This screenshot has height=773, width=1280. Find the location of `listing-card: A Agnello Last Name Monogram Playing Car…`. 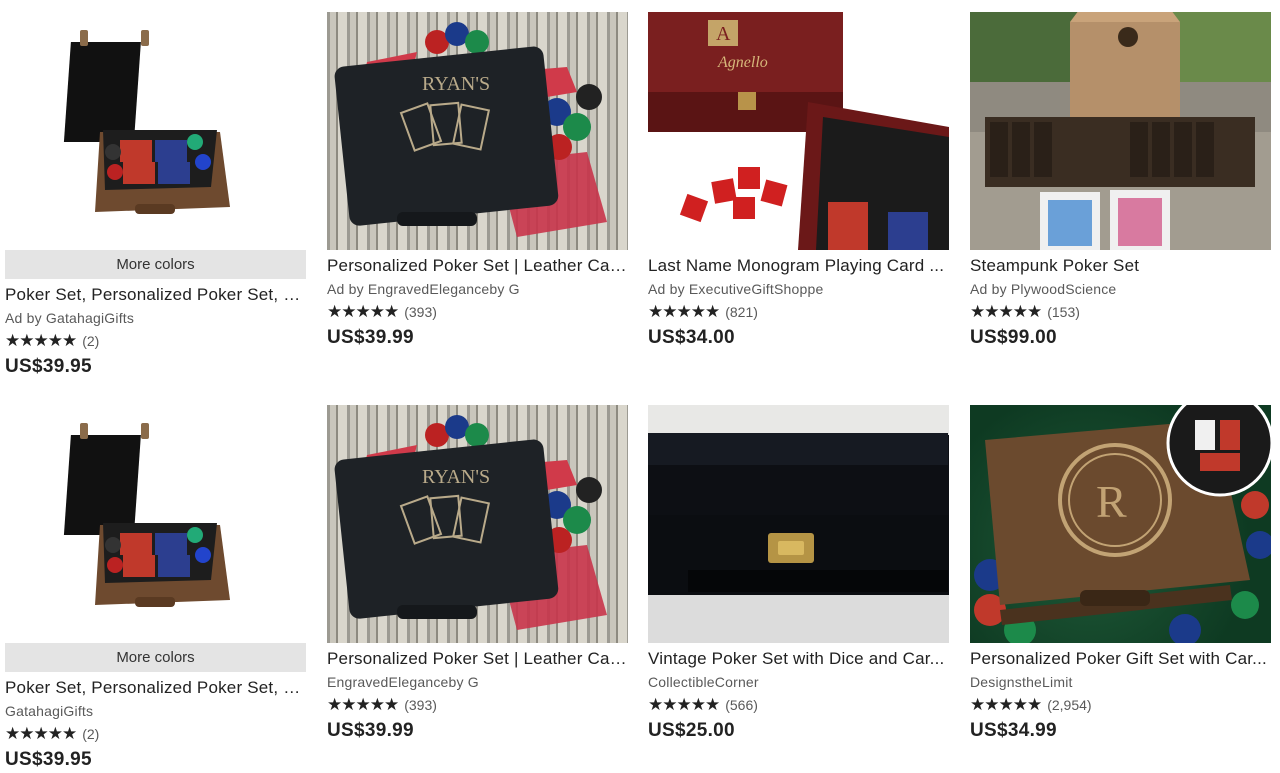

listing-card: A Agnello Last Name Monogram Playing Car… is located at coordinates (798, 180).